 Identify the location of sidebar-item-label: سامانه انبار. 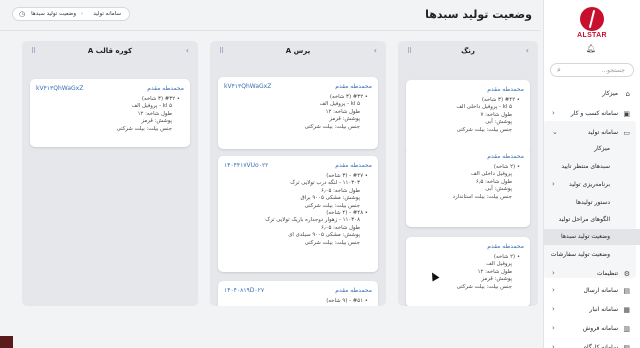
(603, 309).